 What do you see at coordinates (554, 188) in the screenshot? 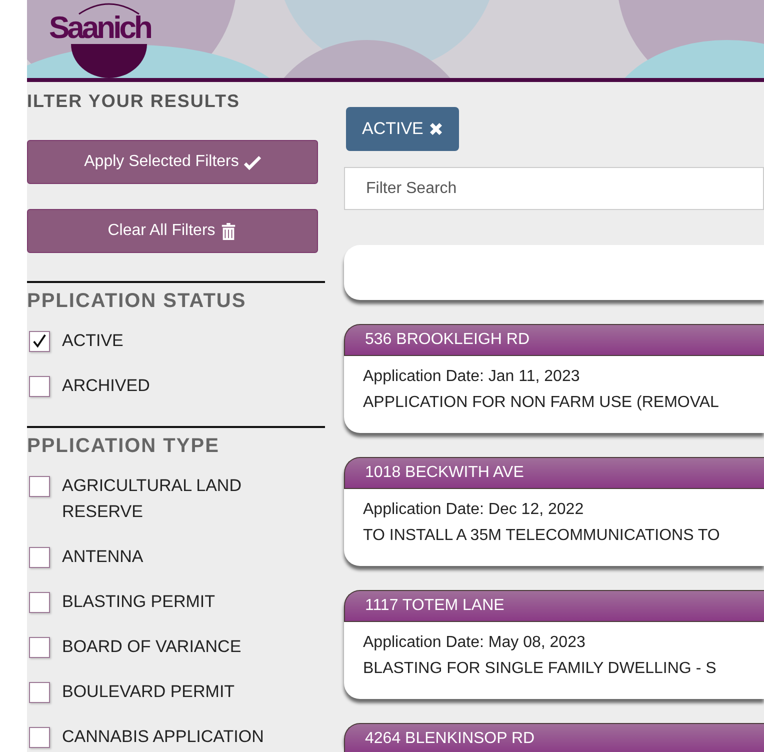
I see `search-field: Filter Search` at bounding box center [554, 188].